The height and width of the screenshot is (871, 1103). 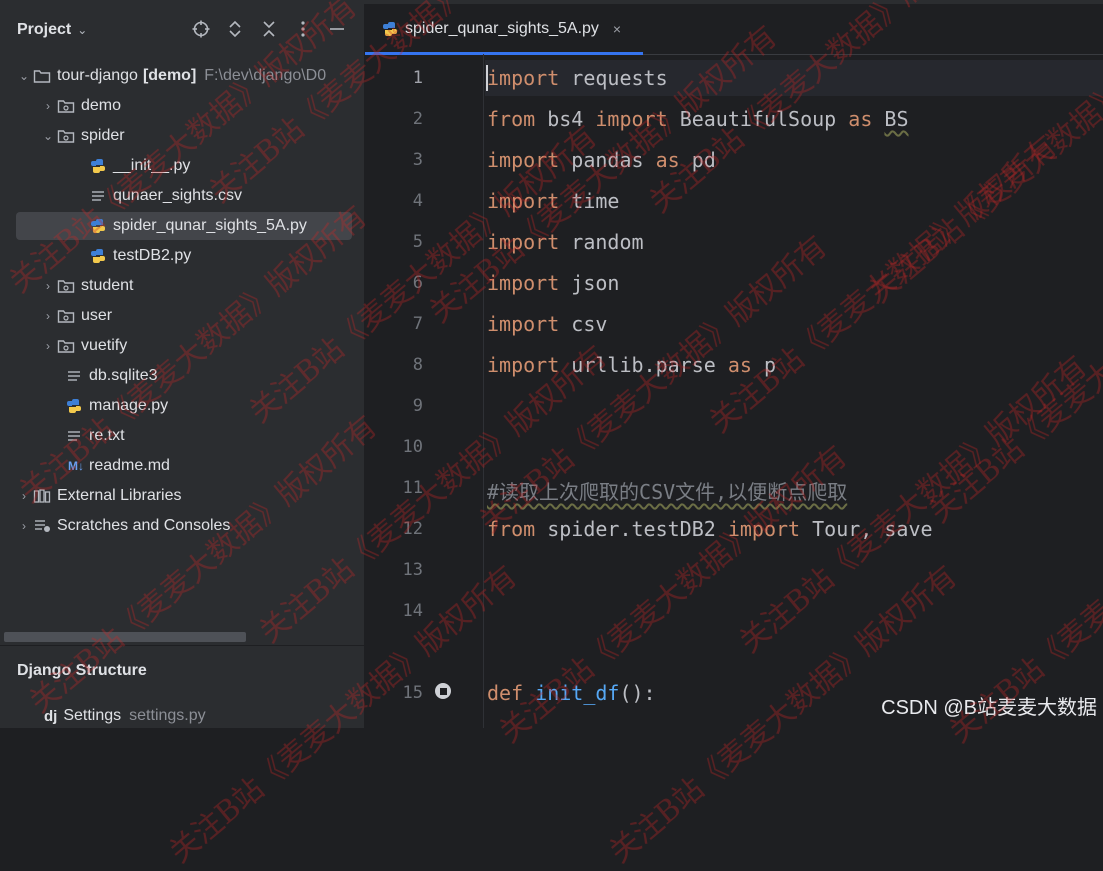 What do you see at coordinates (443, 691) in the screenshot?
I see `breakpoint-icon` at bounding box center [443, 691].